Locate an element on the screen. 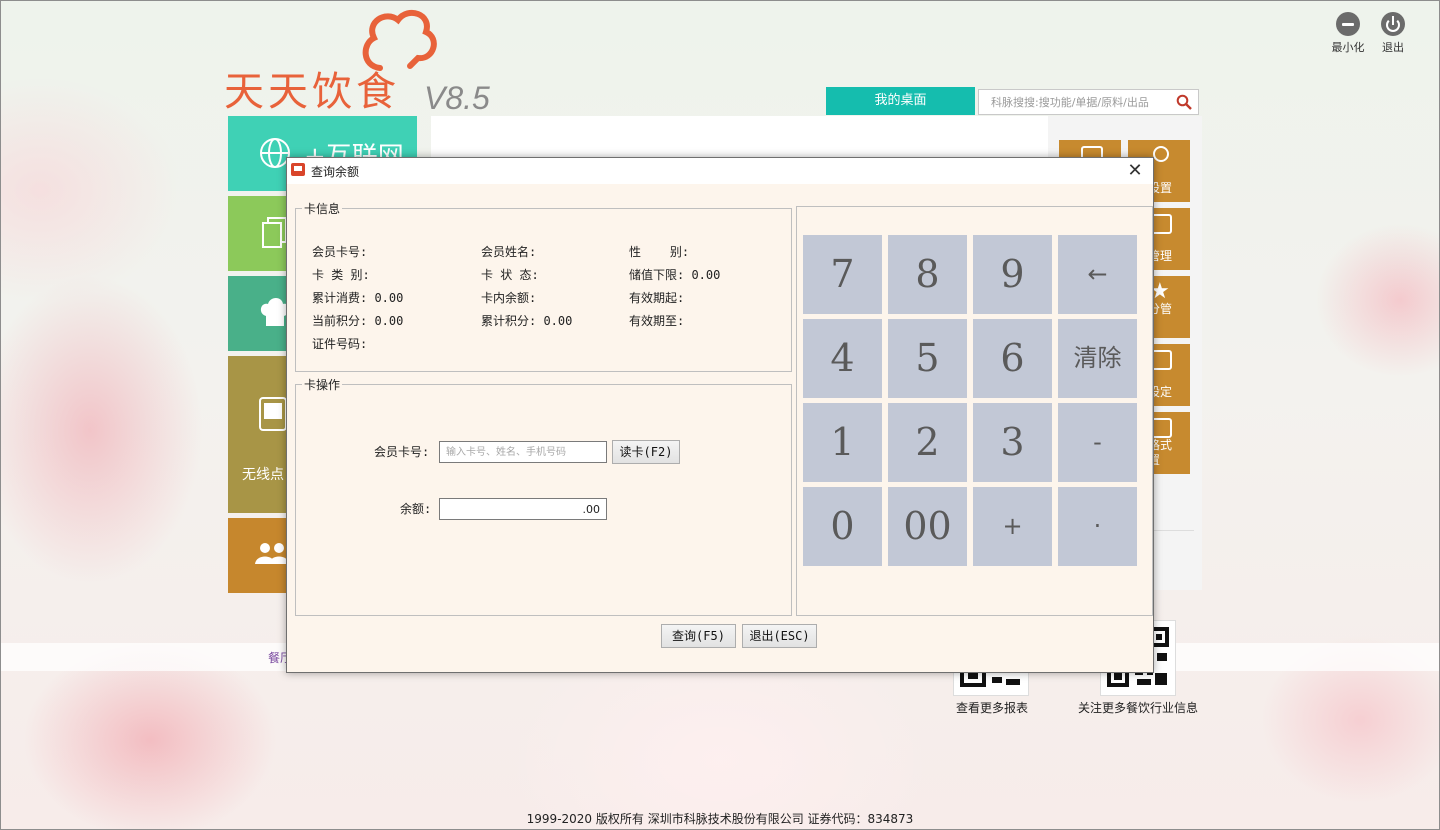 The image size is (1440, 830). card-no-label: 会员卡号: is located at coordinates (402, 452).